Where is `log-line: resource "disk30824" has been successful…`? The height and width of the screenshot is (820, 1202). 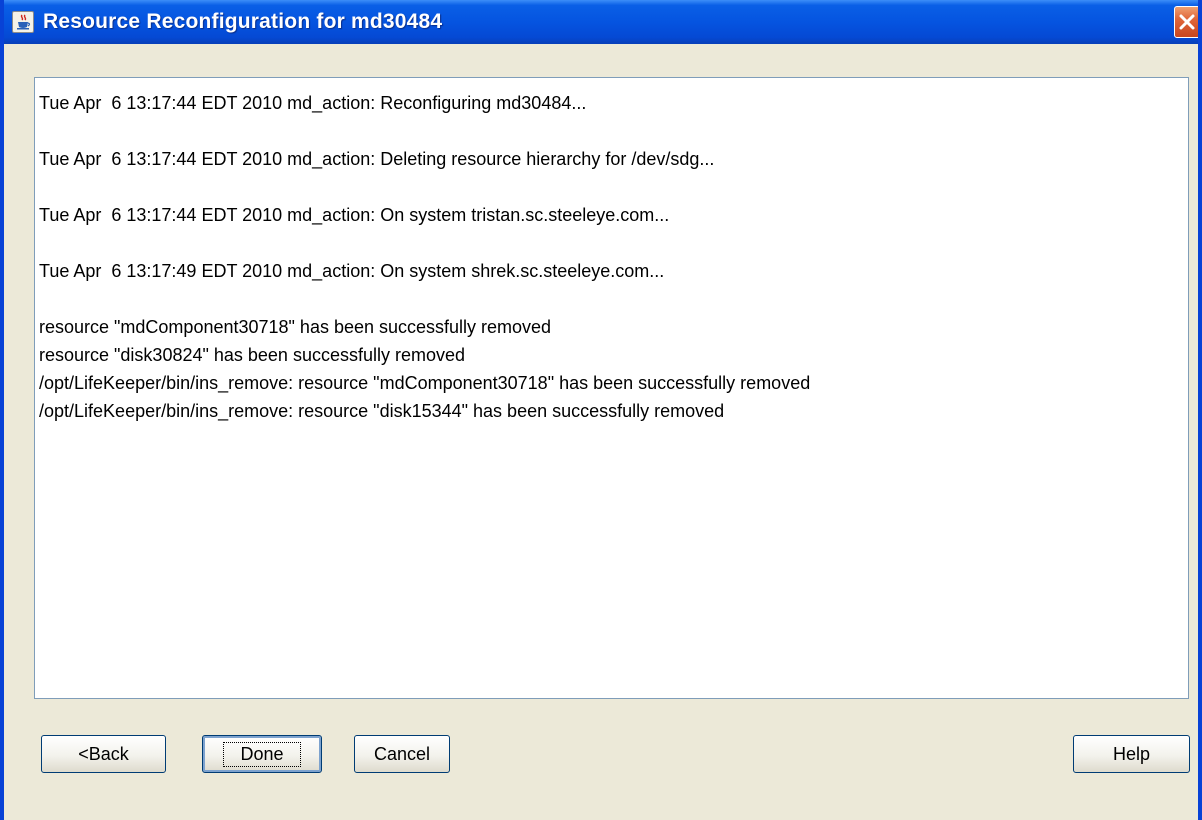 log-line: resource "disk30824" has been successful… is located at coordinates (252, 355).